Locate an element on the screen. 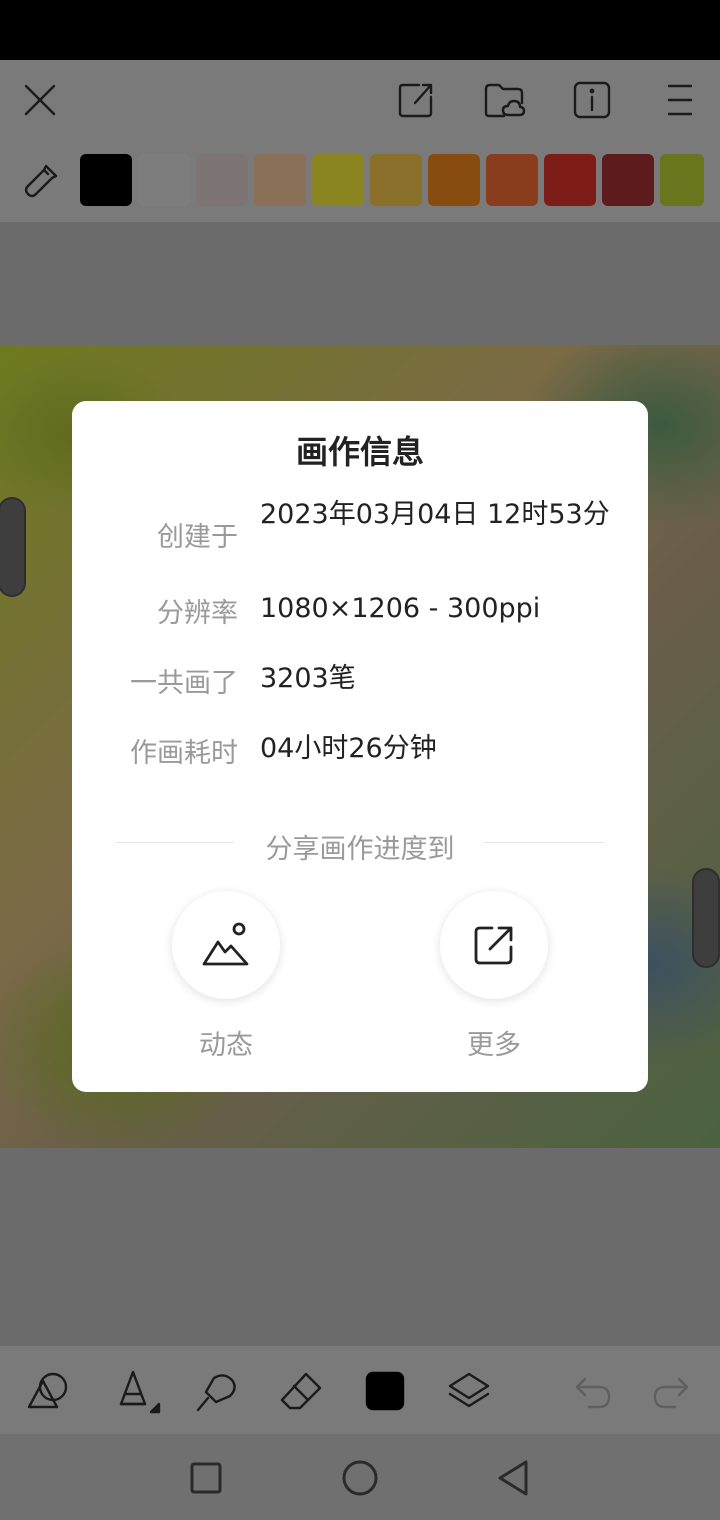 The width and height of the screenshot is (720, 1520). info-value: 04小时26分钟 is located at coordinates (348, 748).